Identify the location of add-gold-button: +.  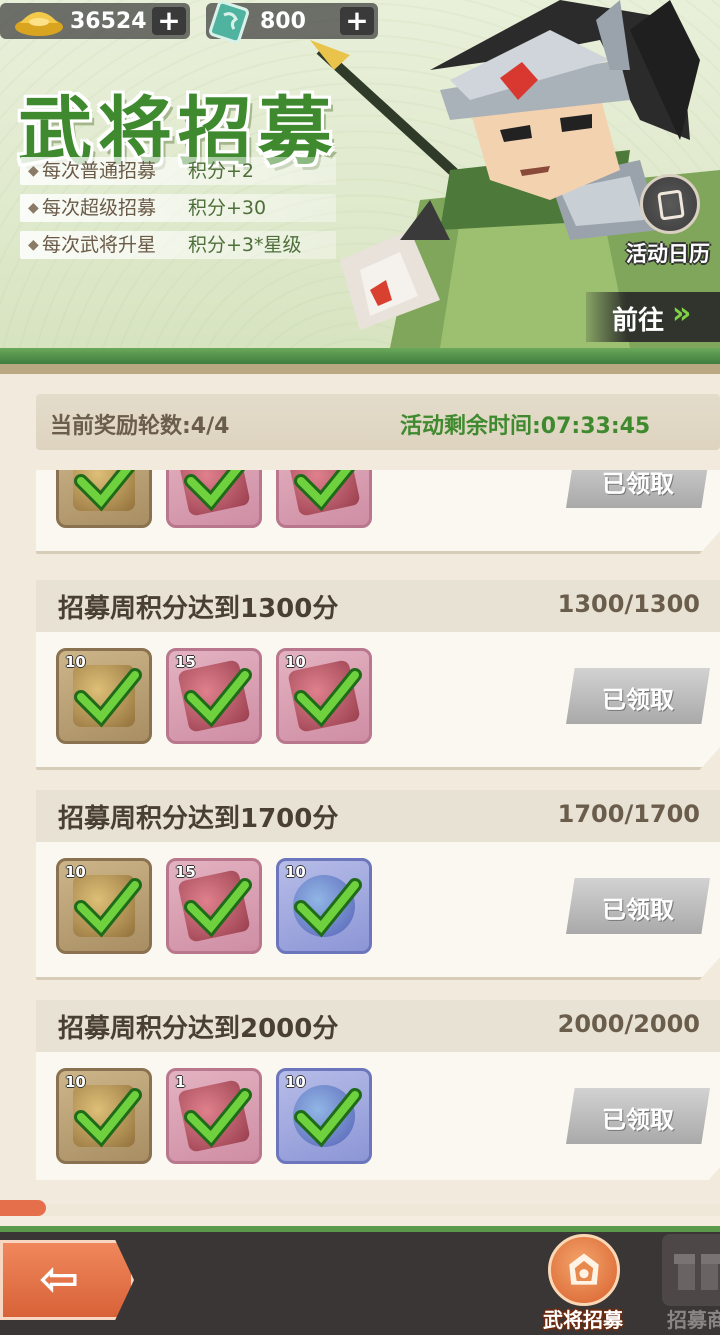
(169, 21).